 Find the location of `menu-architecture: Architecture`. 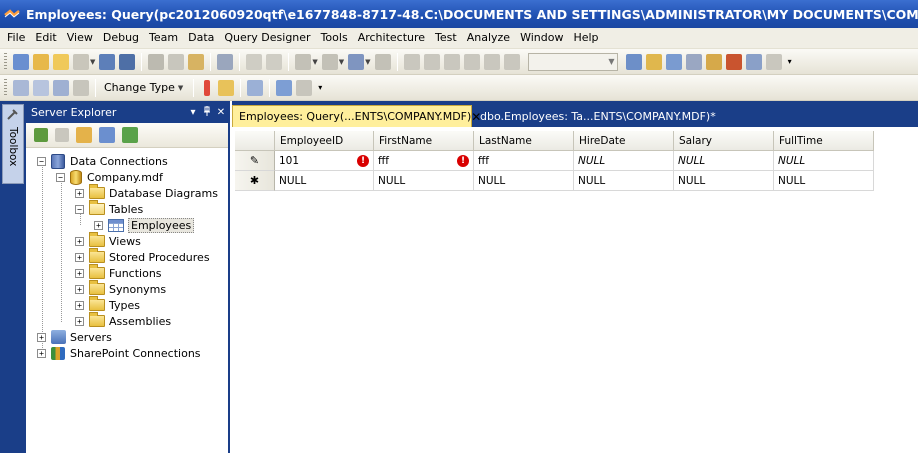

menu-architecture: Architecture is located at coordinates (393, 38).